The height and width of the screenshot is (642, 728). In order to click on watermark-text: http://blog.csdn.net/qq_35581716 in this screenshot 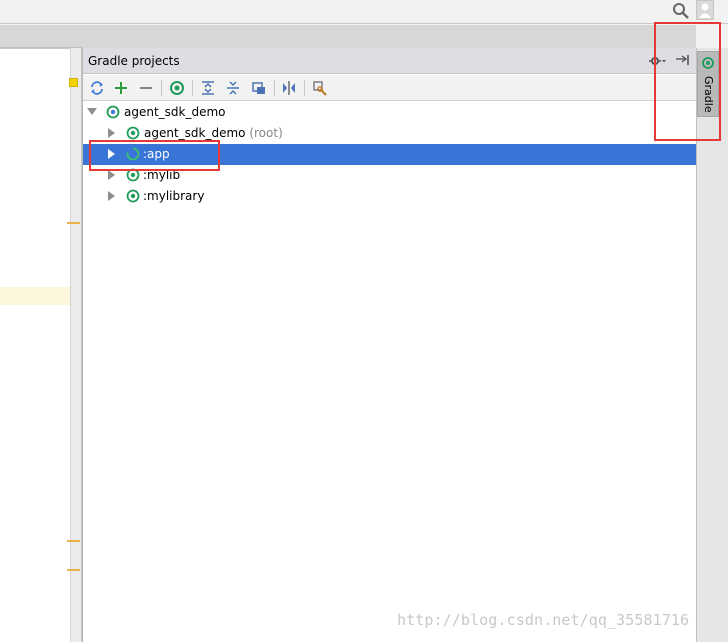, I will do `click(543, 620)`.